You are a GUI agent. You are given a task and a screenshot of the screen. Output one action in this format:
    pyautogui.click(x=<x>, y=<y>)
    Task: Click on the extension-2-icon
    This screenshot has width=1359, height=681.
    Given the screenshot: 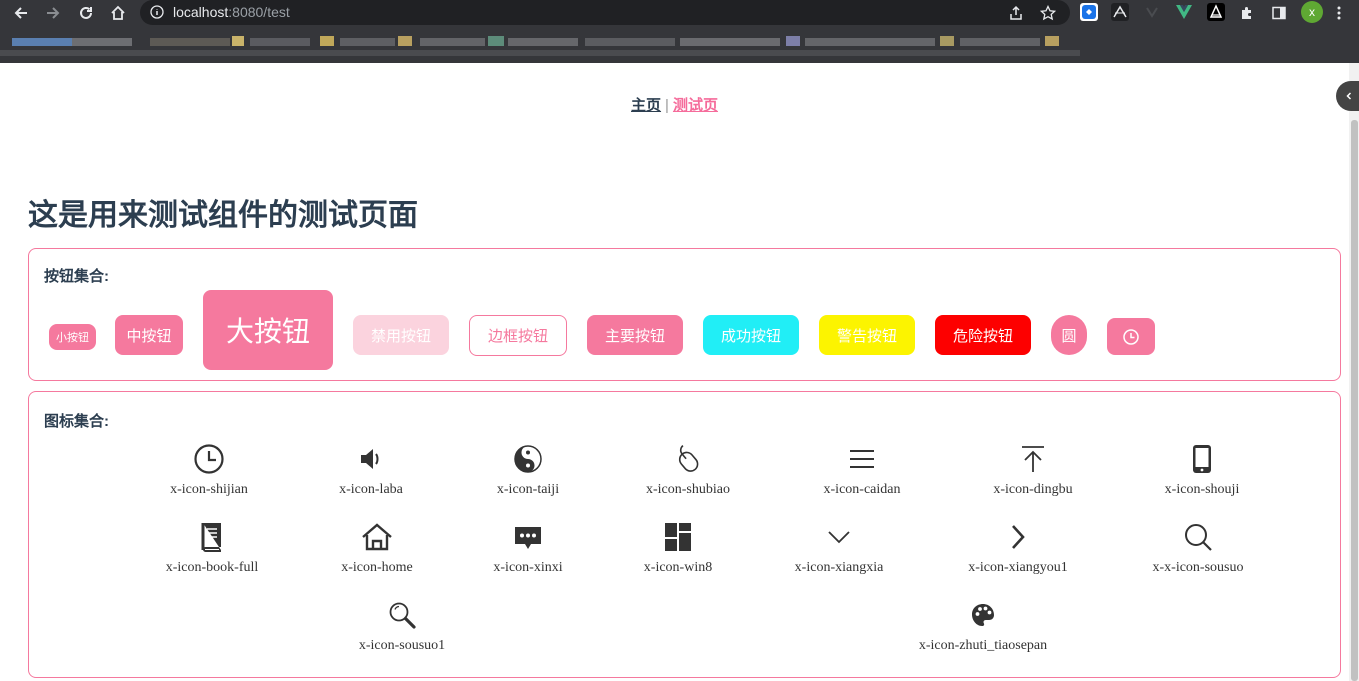 What is the action you would take?
    pyautogui.click(x=1120, y=12)
    